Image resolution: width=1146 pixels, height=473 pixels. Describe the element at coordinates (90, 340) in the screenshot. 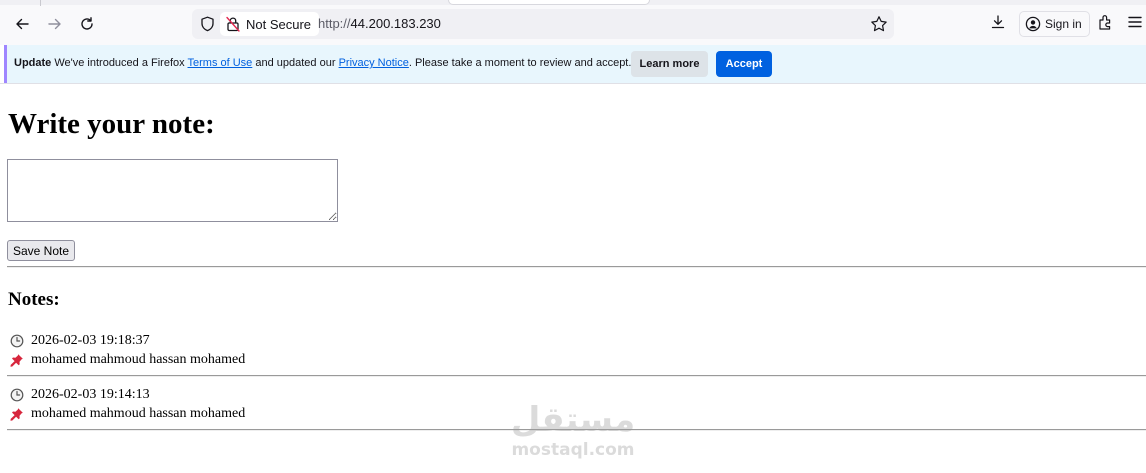

I see `note-timestamp: 2026-02-03 19:18:37` at that location.